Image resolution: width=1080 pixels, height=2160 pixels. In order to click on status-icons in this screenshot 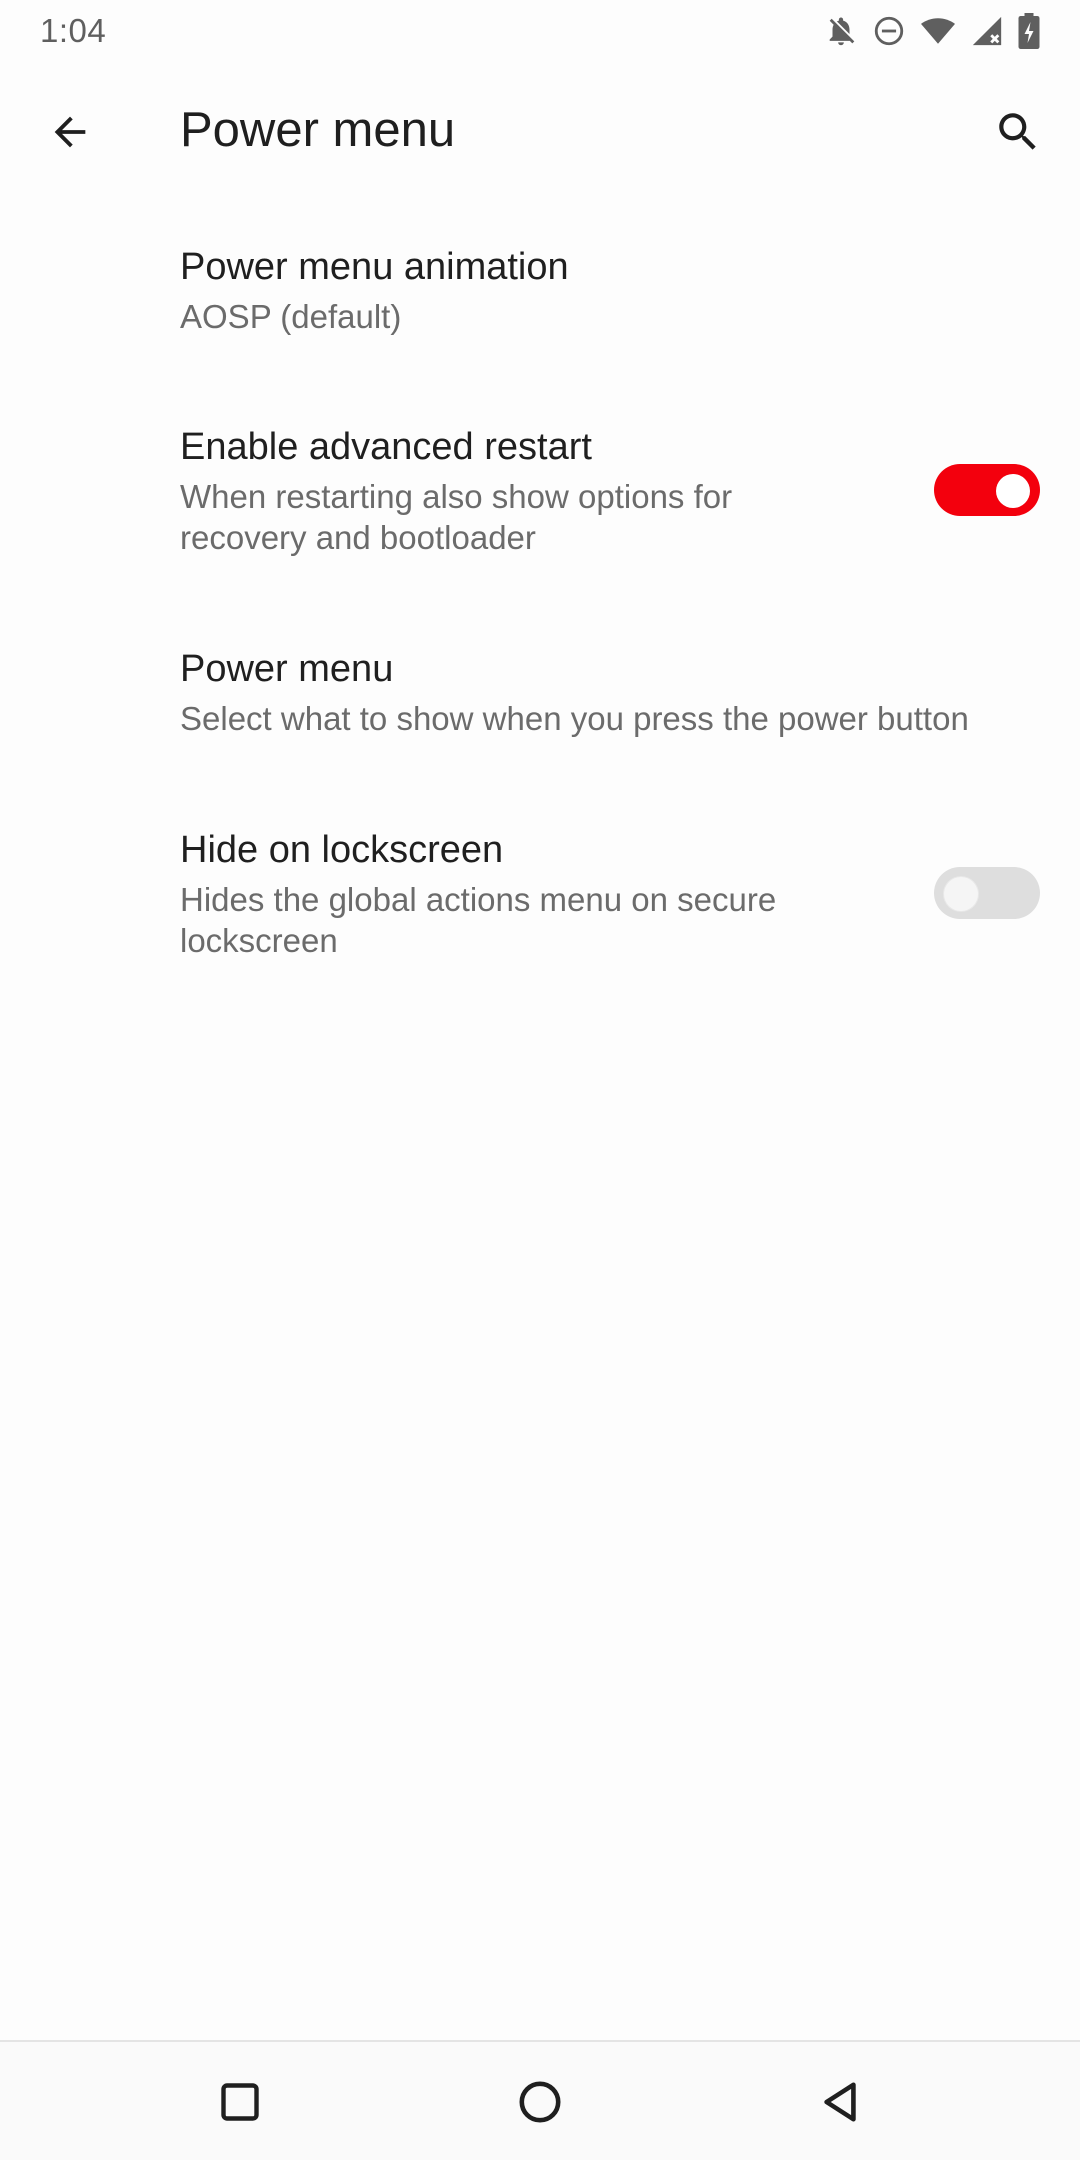, I will do `click(932, 31)`.